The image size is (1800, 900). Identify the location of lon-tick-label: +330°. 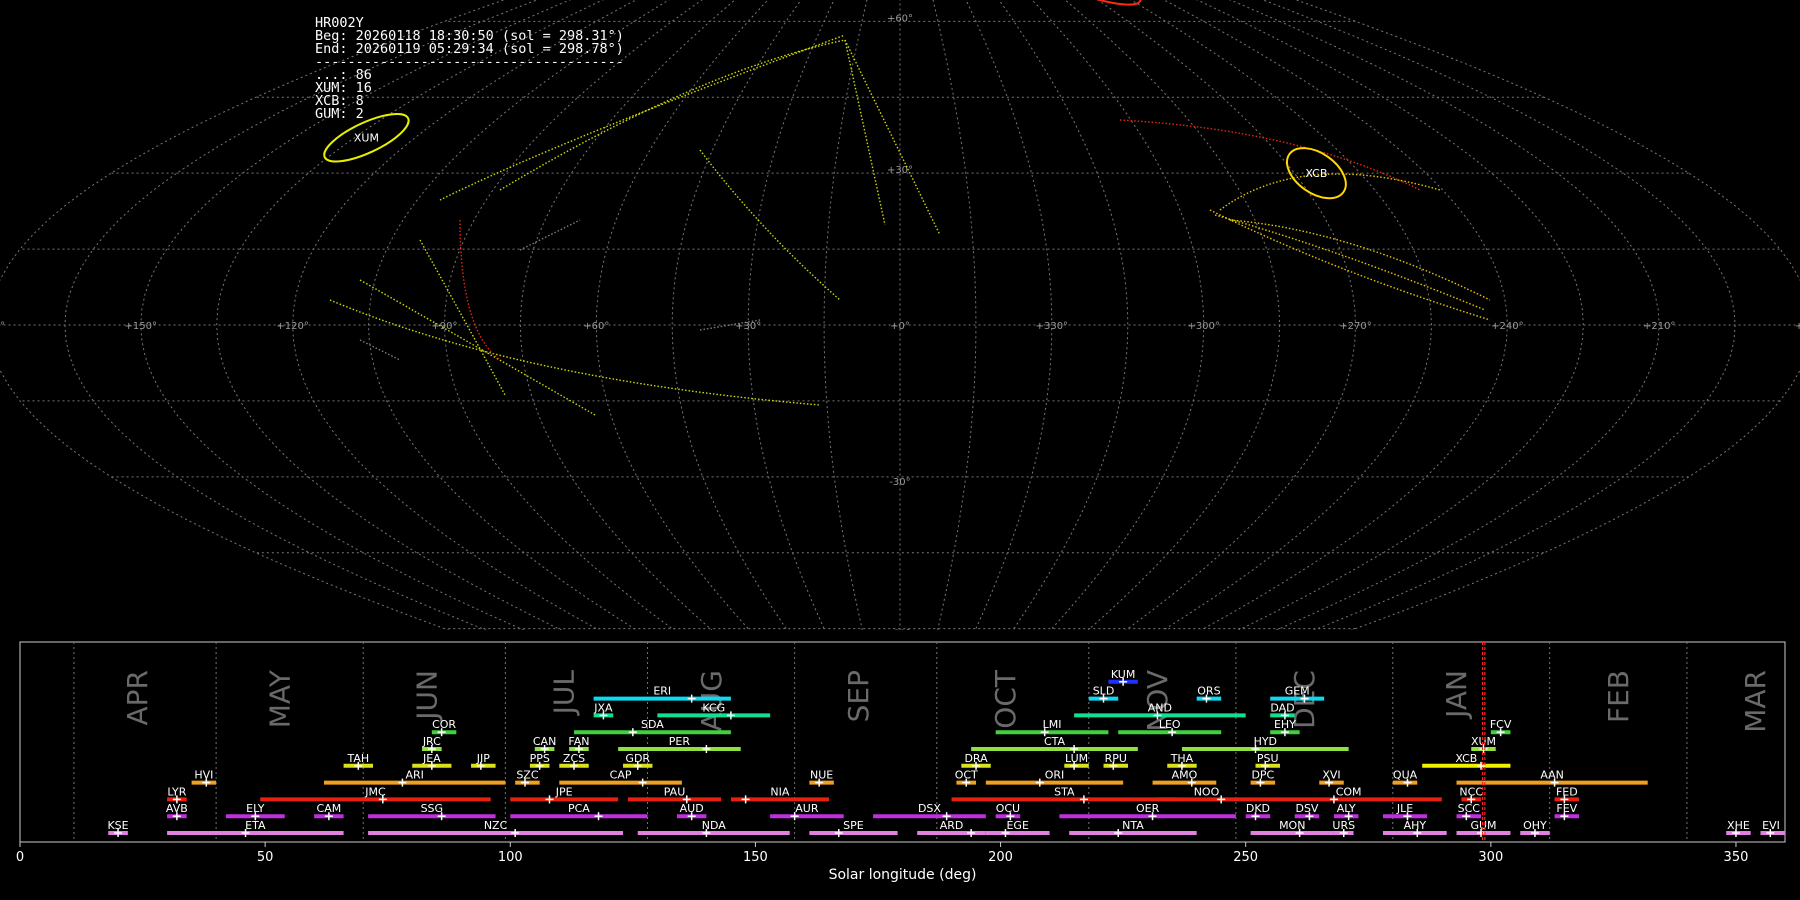
(1052, 326).